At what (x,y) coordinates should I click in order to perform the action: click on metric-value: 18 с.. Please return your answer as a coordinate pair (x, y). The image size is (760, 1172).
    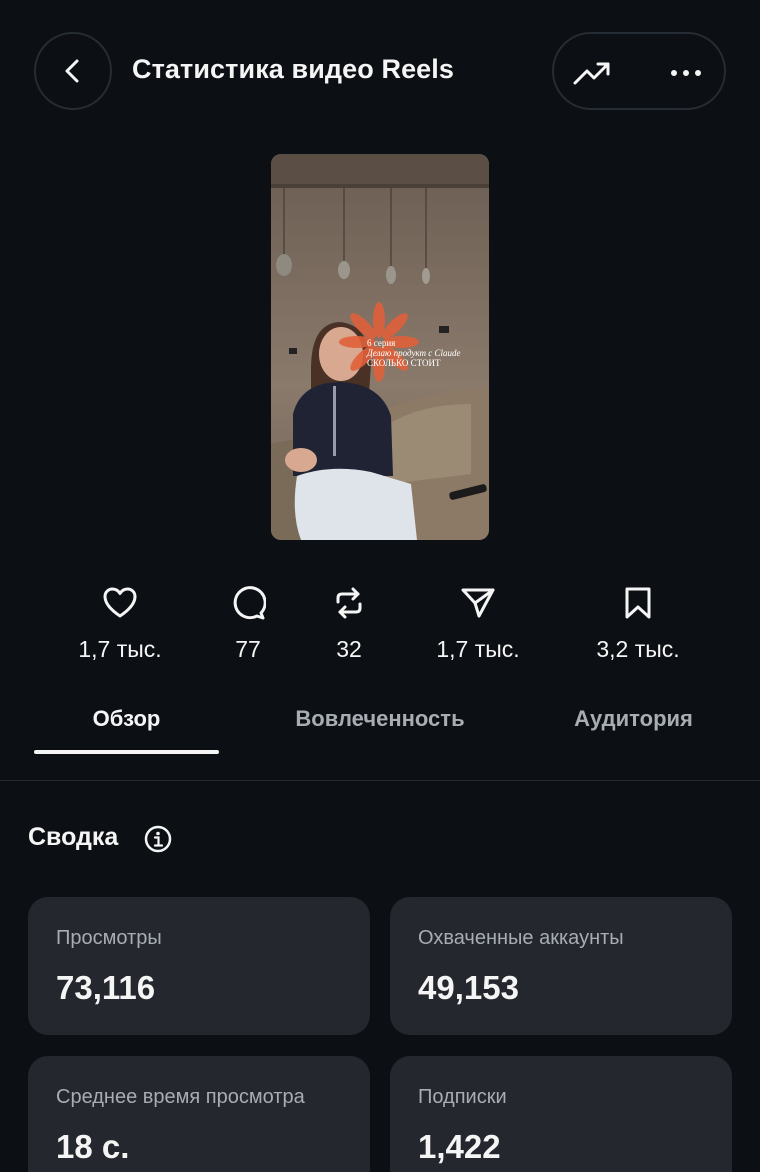
    Looking at the image, I should click on (93, 1146).